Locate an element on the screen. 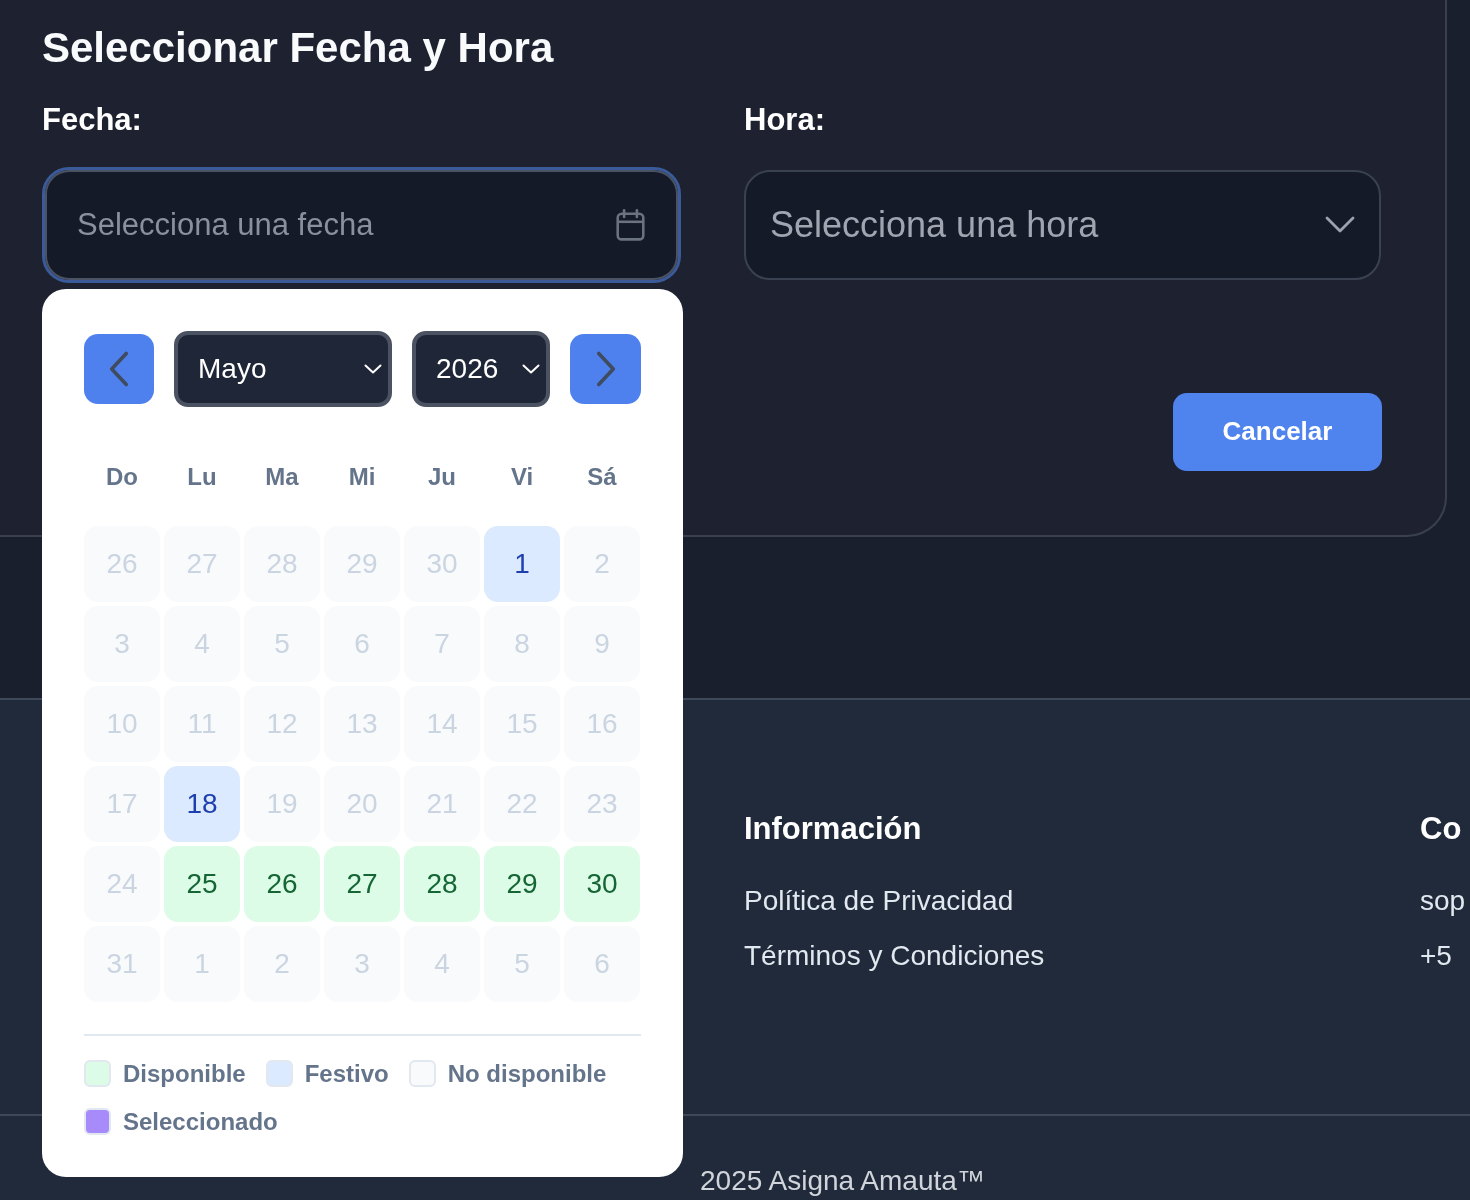 The width and height of the screenshot is (1470, 1200). calendar-day: 28 is located at coordinates (442, 883).